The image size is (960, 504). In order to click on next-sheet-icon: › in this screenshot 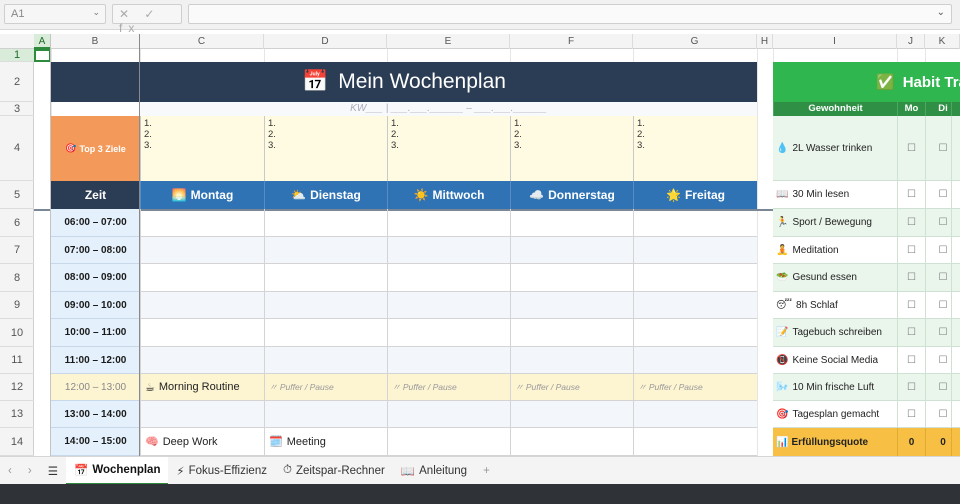, I will do `click(30, 471)`.